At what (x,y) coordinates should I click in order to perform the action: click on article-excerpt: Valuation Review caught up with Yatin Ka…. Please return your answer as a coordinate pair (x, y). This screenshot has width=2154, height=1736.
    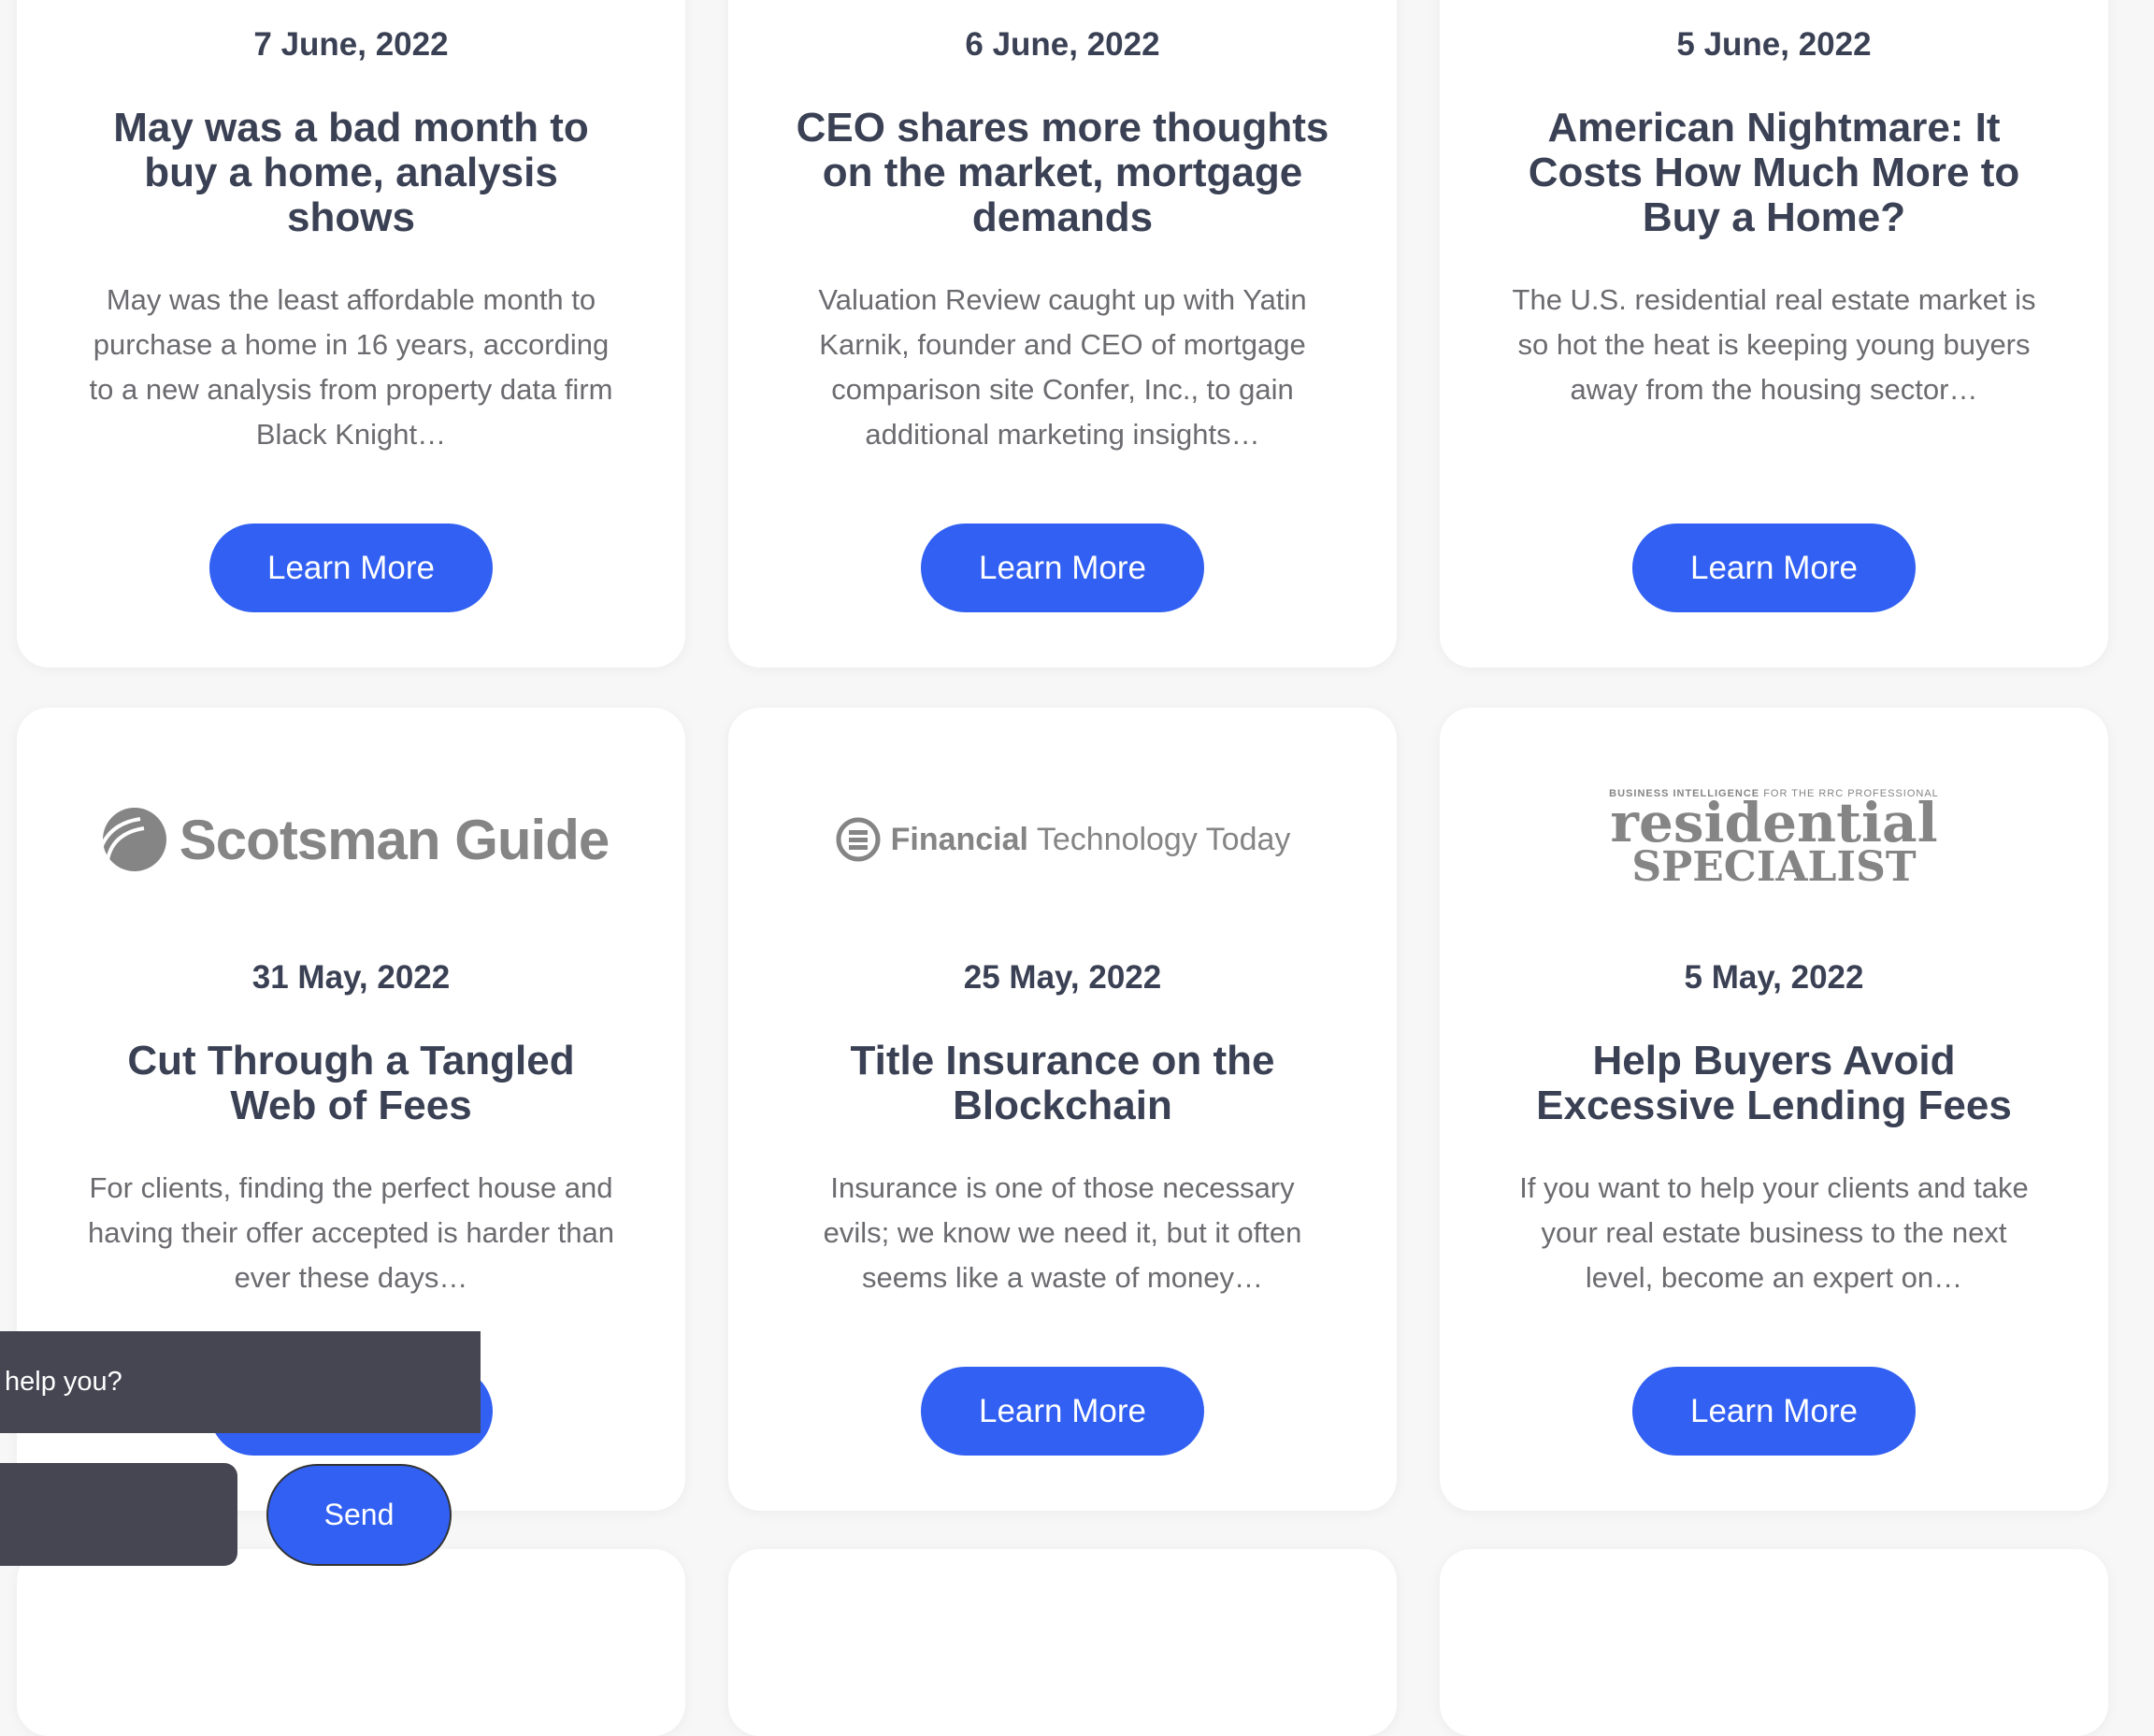
    Looking at the image, I should click on (1062, 367).